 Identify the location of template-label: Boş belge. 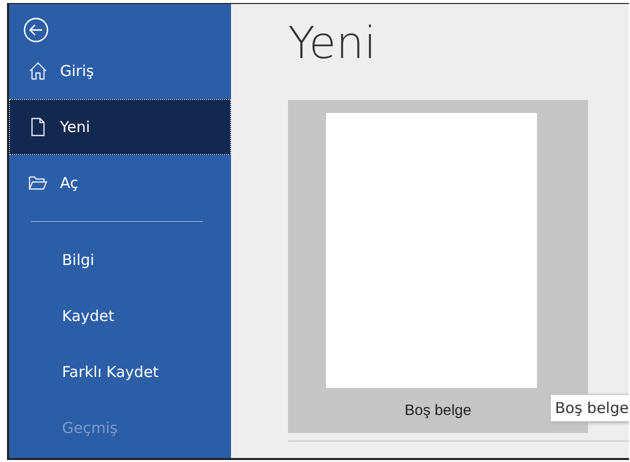
(438, 410).